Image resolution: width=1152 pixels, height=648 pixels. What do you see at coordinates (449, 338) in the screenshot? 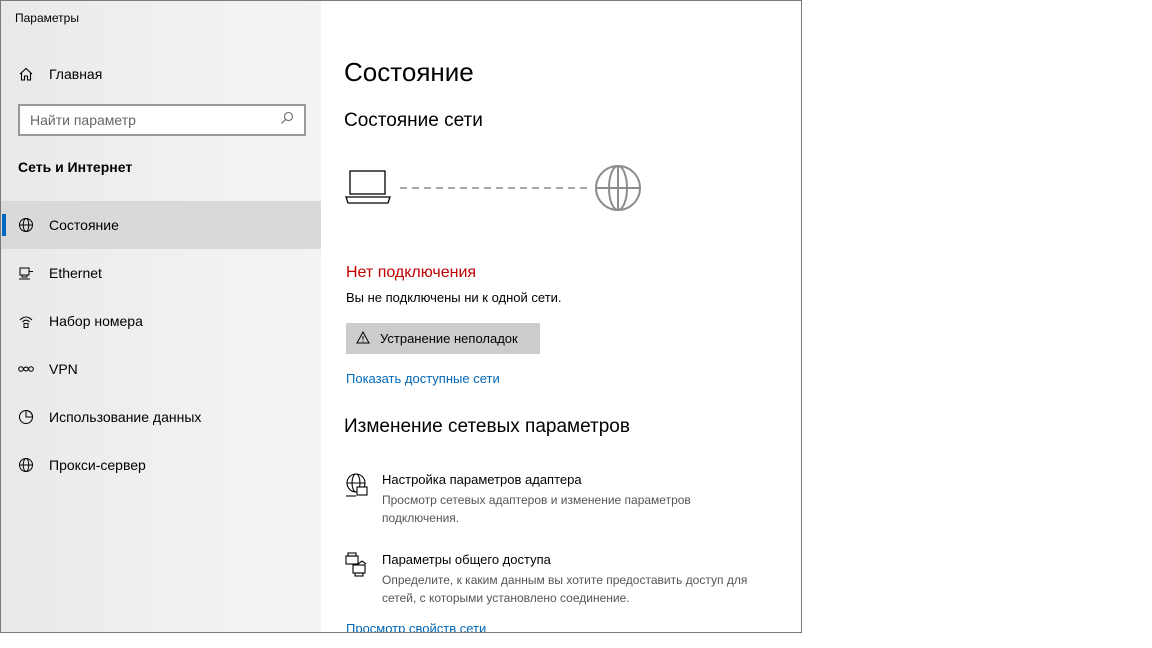
I see `troubleshoot-label: Устранение неполадок` at bounding box center [449, 338].